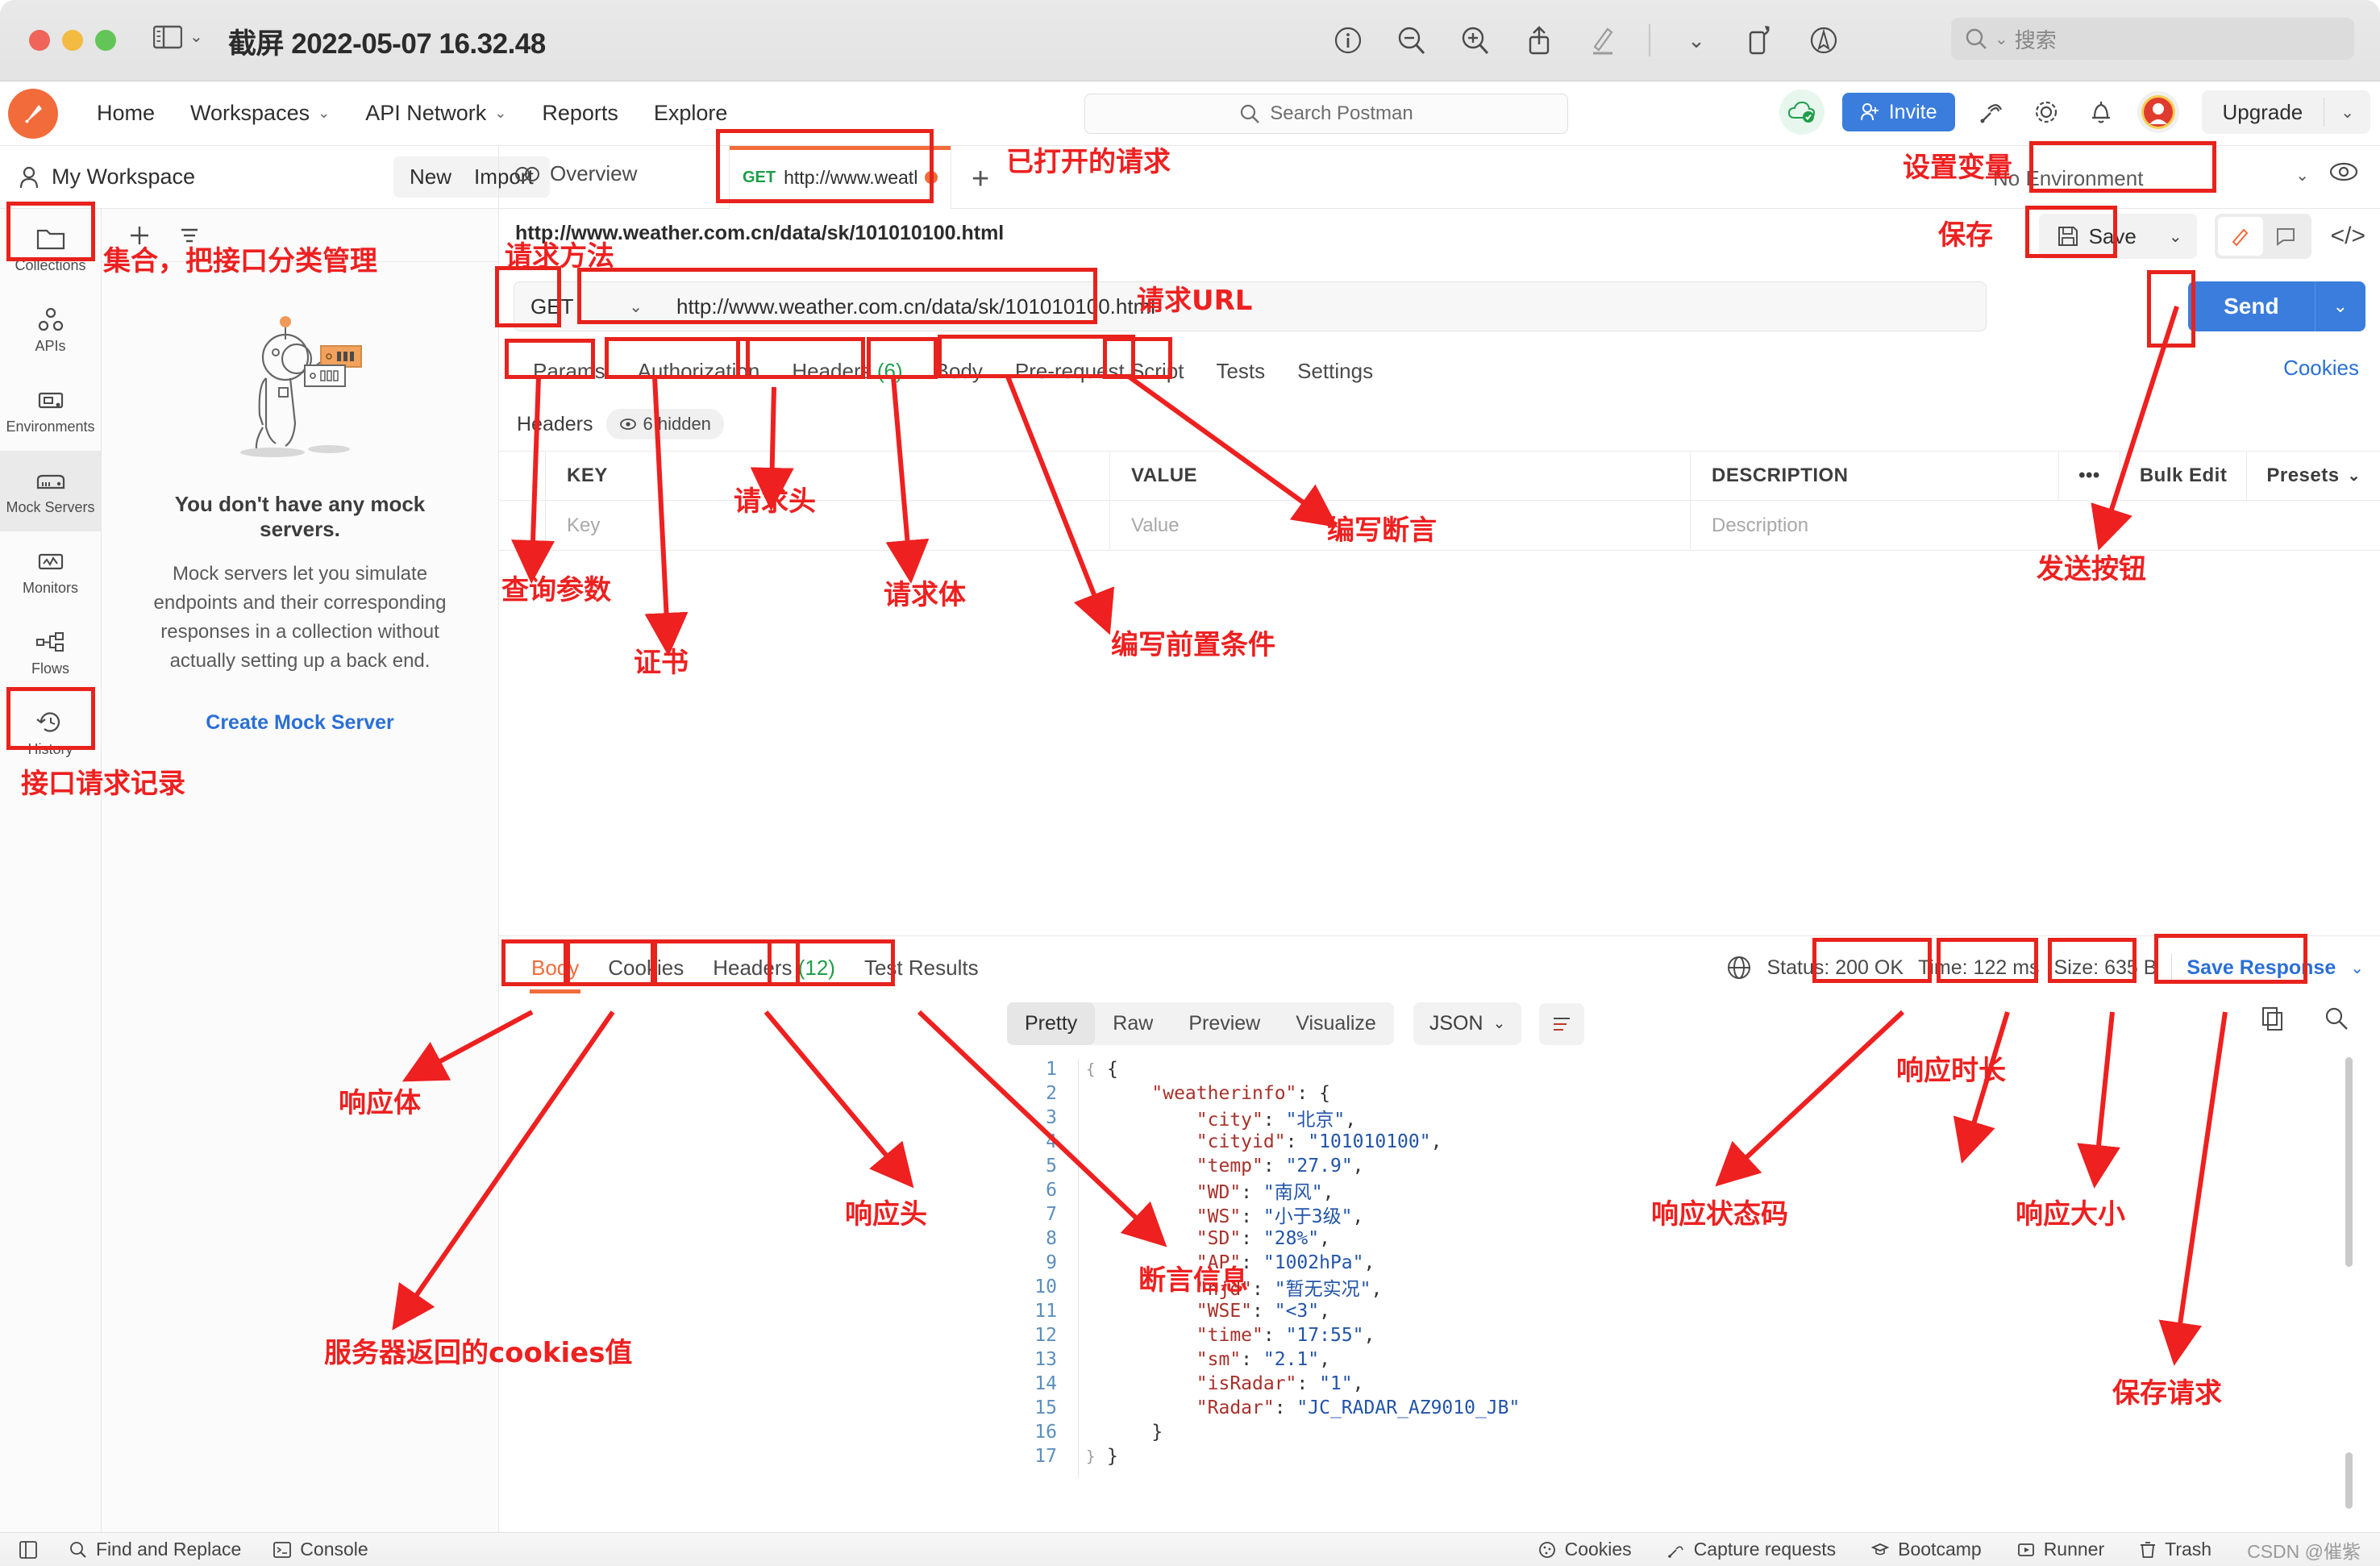 The image size is (2380, 1566). I want to click on sidebar-item-environments: Environments, so click(50, 410).